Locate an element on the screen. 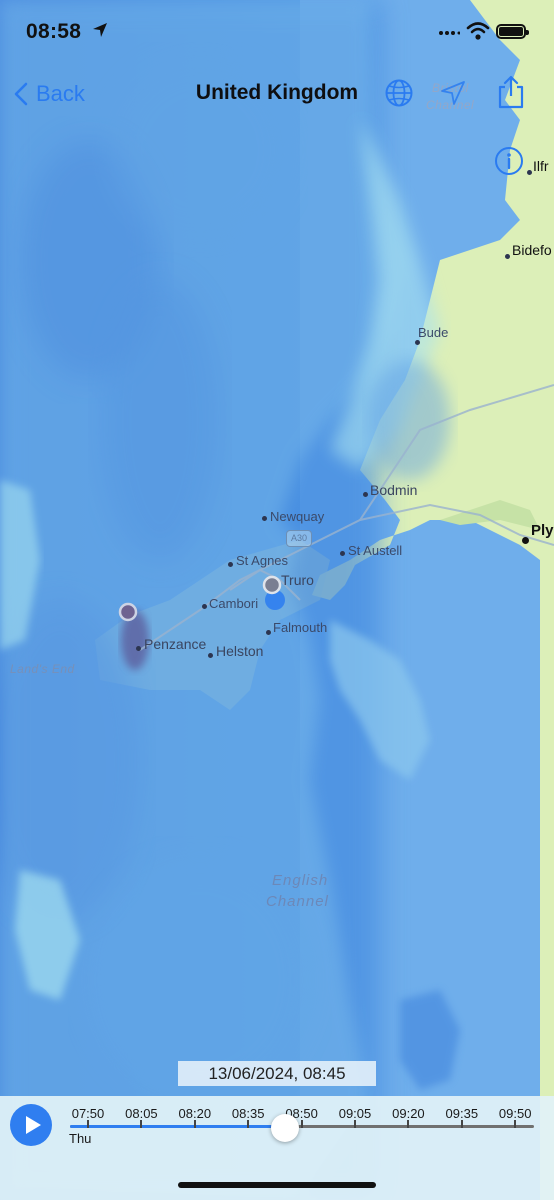 The height and width of the screenshot is (1200, 554). timeline-label: 08:35 is located at coordinates (248, 1113).